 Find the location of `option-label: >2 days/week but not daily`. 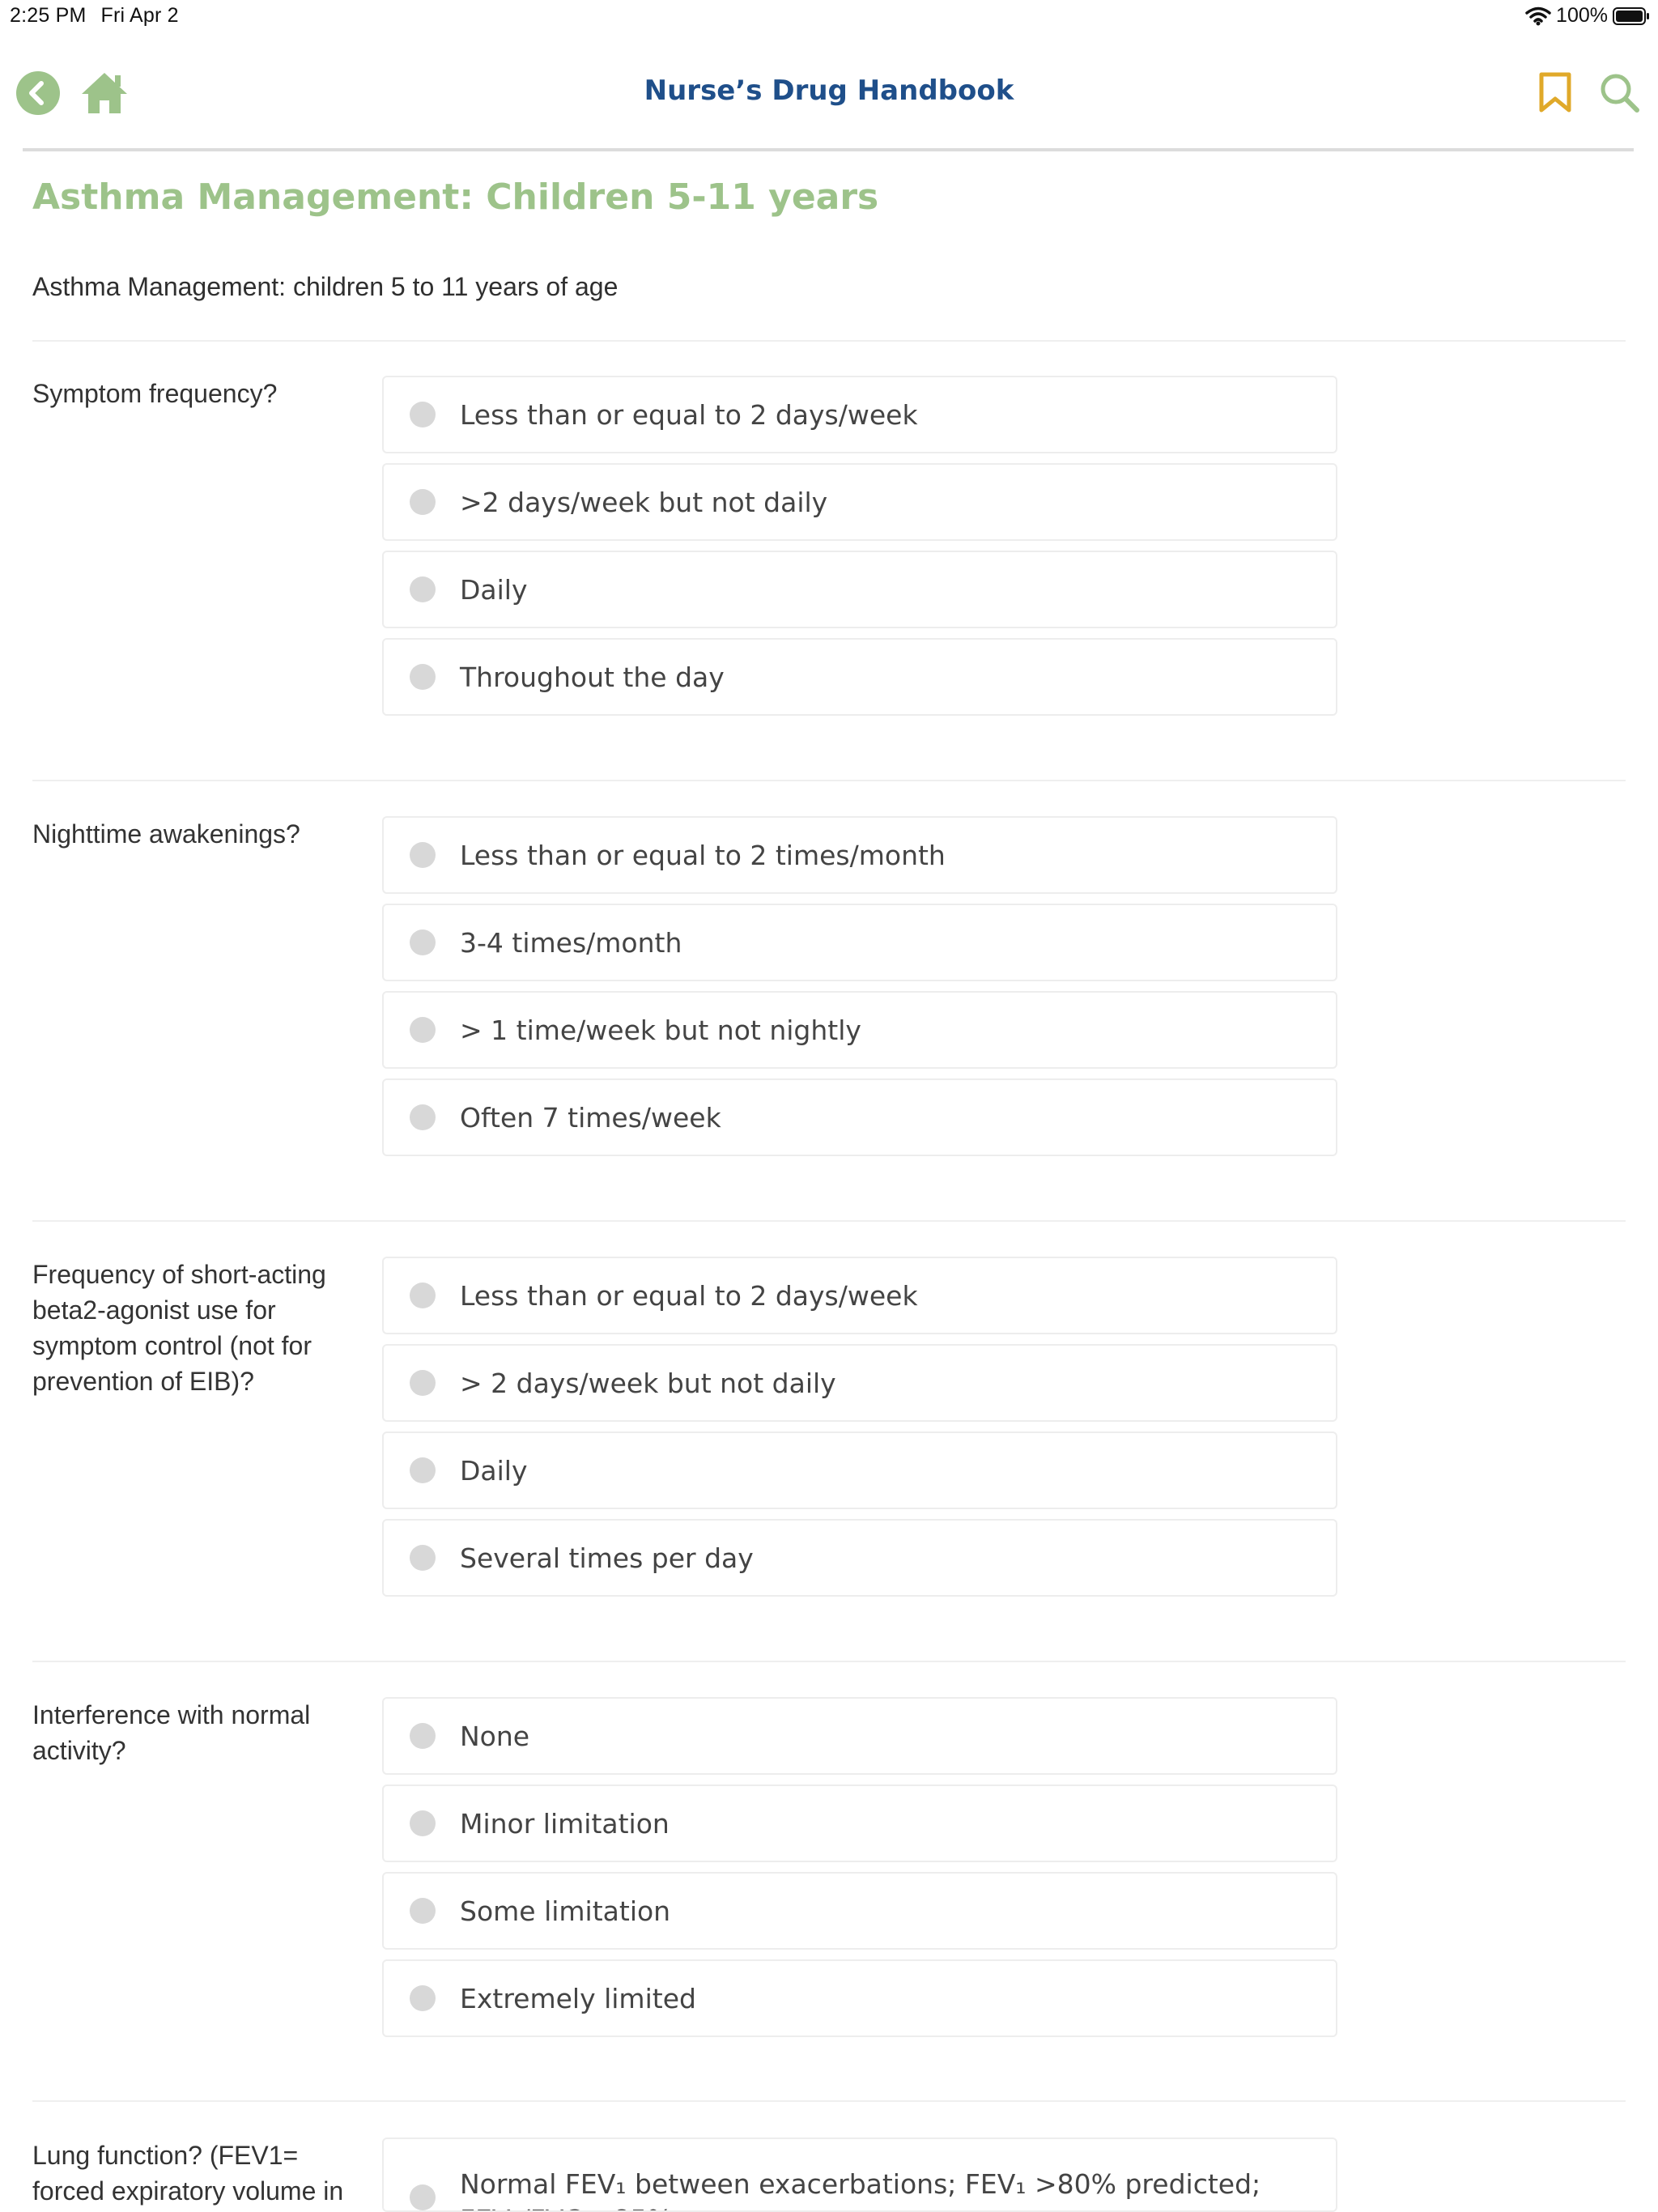

option-label: >2 days/week but not daily is located at coordinates (644, 502).